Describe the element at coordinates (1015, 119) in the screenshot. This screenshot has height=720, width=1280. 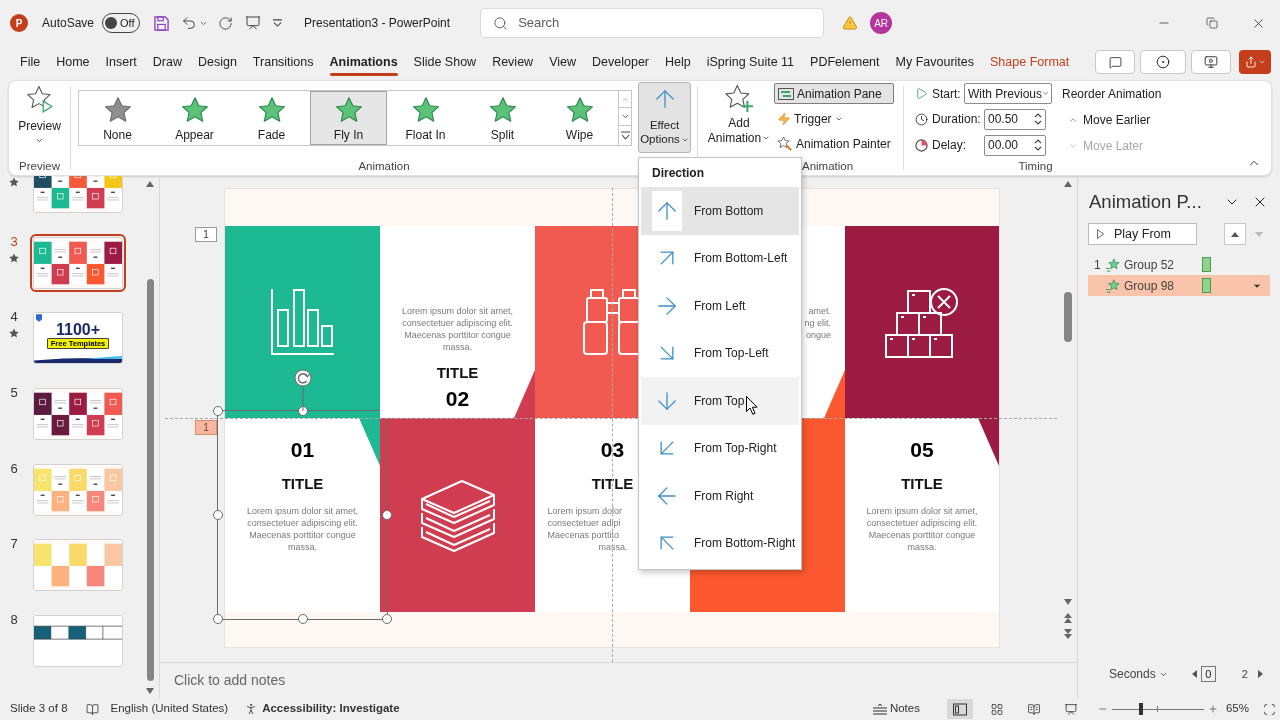
I see `duration-field: 00.50` at that location.